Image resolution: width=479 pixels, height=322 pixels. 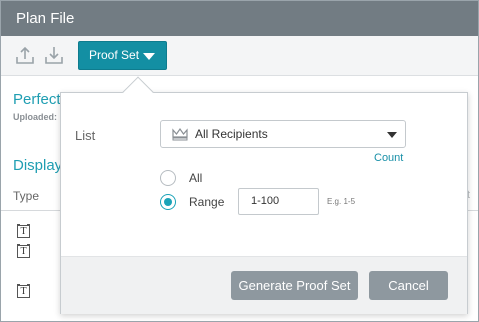 What do you see at coordinates (168, 202) in the screenshot?
I see `radio-range` at bounding box center [168, 202].